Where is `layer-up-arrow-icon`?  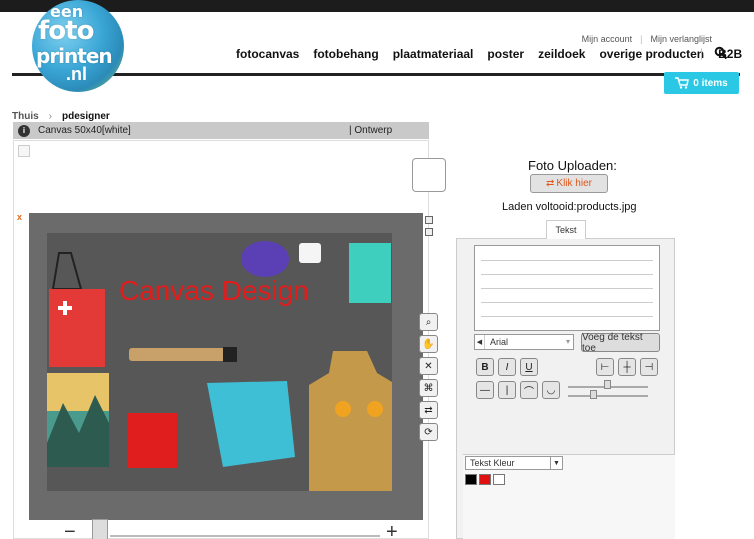
layer-up-arrow-icon is located at coordinates (429, 220).